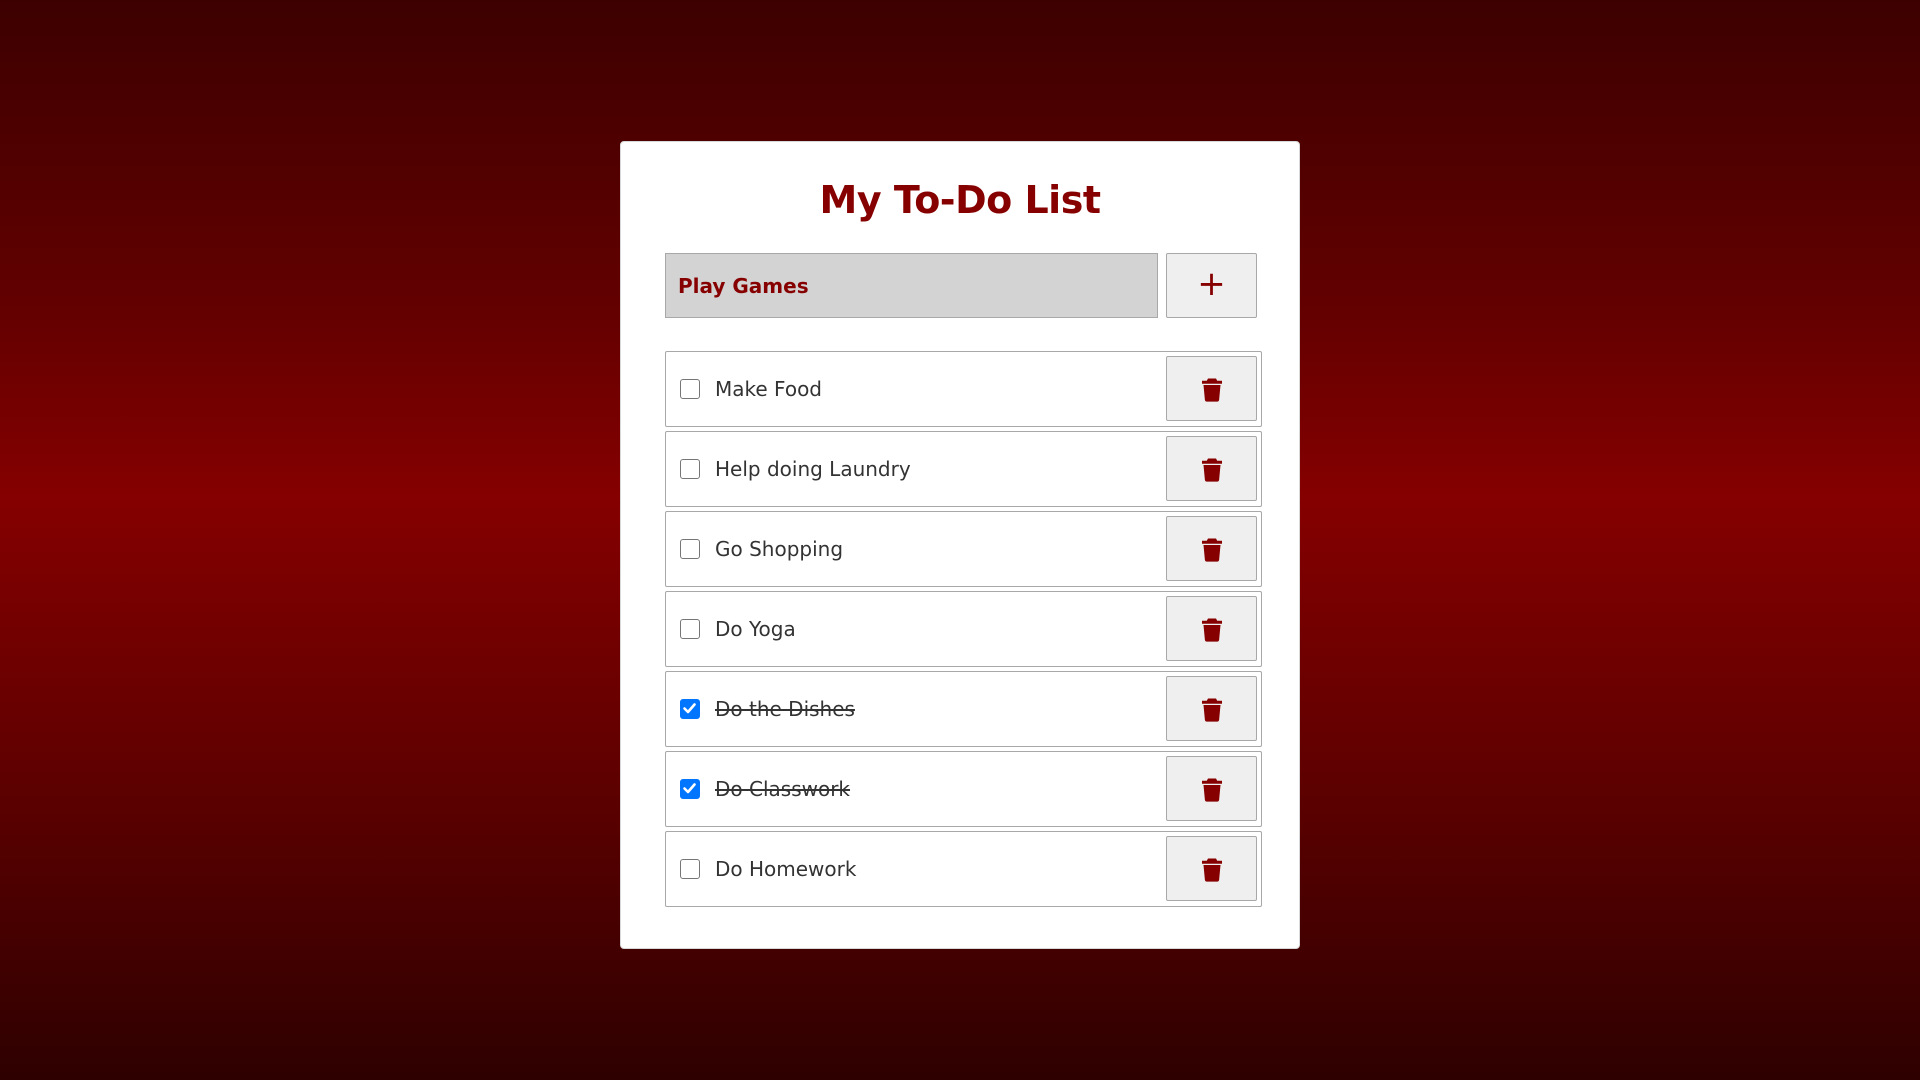  I want to click on todo-item: Do Yoga, so click(963, 629).